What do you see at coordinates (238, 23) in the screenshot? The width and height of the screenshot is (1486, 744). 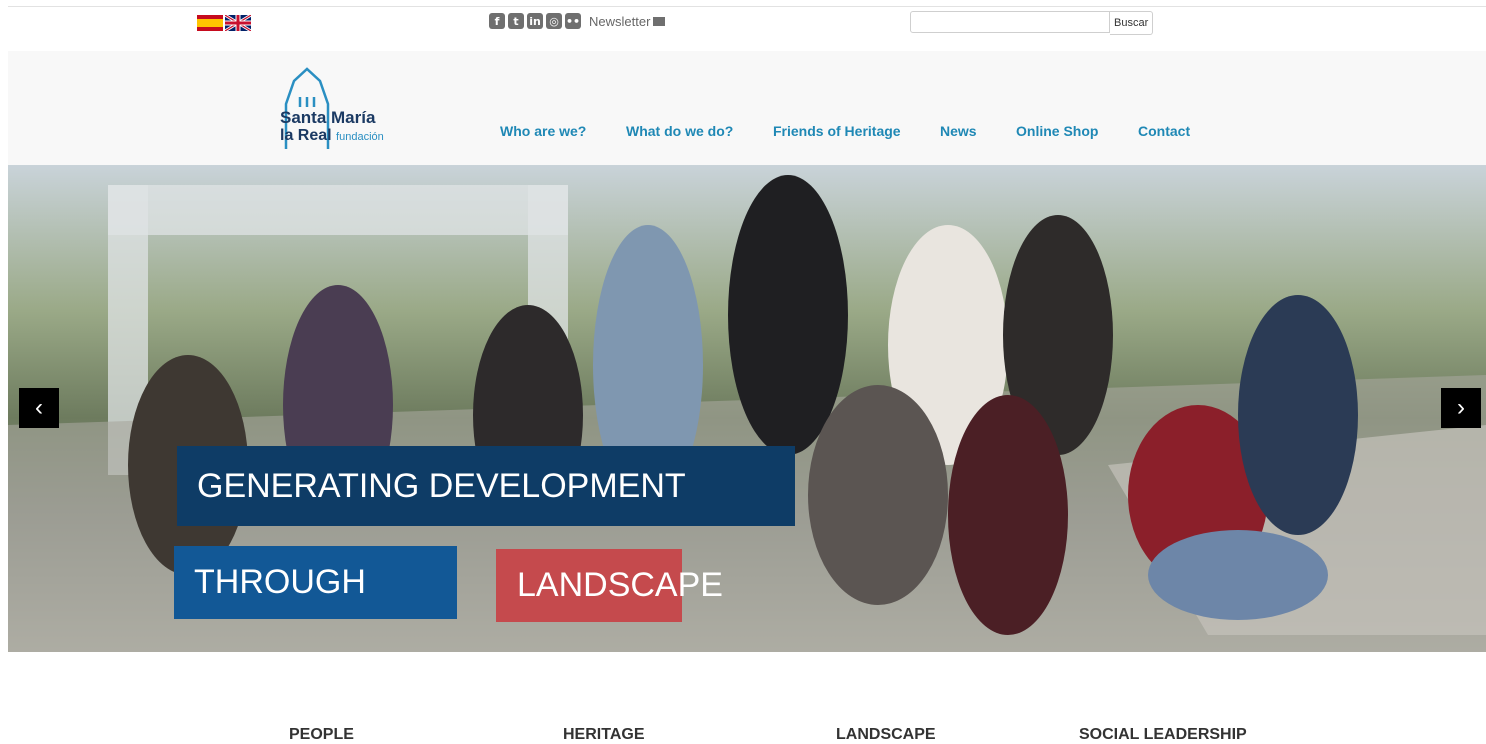 I see `uk-flag-icon` at bounding box center [238, 23].